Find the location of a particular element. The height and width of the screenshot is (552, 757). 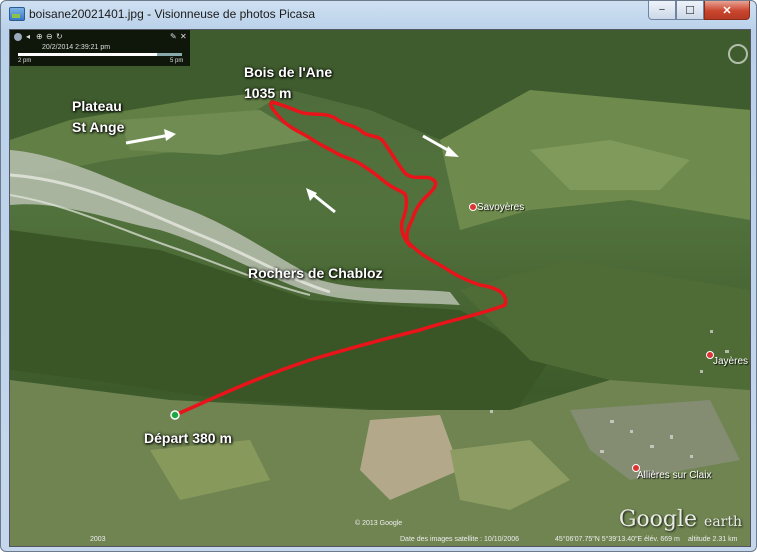

label-plateau-st-ange: Plateau St Ange is located at coordinates (98, 117).